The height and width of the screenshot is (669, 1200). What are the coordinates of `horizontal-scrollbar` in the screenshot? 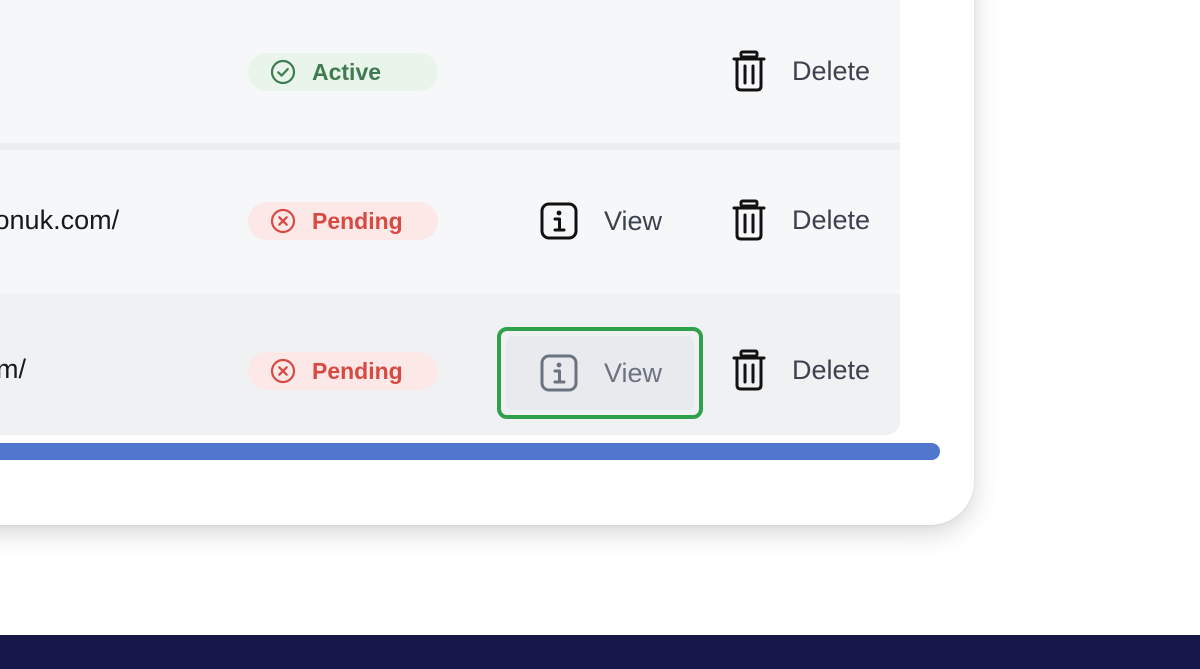 It's located at (470, 451).